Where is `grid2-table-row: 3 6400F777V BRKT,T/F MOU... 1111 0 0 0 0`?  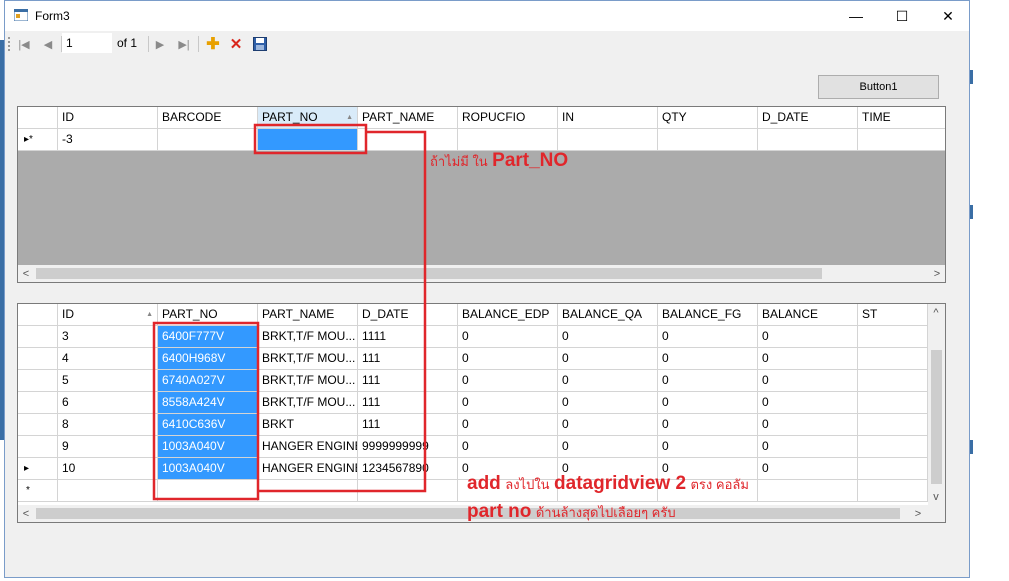 grid2-table-row: 3 6400F777V BRKT,T/F MOU... 1111 0 0 0 0 is located at coordinates (473, 337).